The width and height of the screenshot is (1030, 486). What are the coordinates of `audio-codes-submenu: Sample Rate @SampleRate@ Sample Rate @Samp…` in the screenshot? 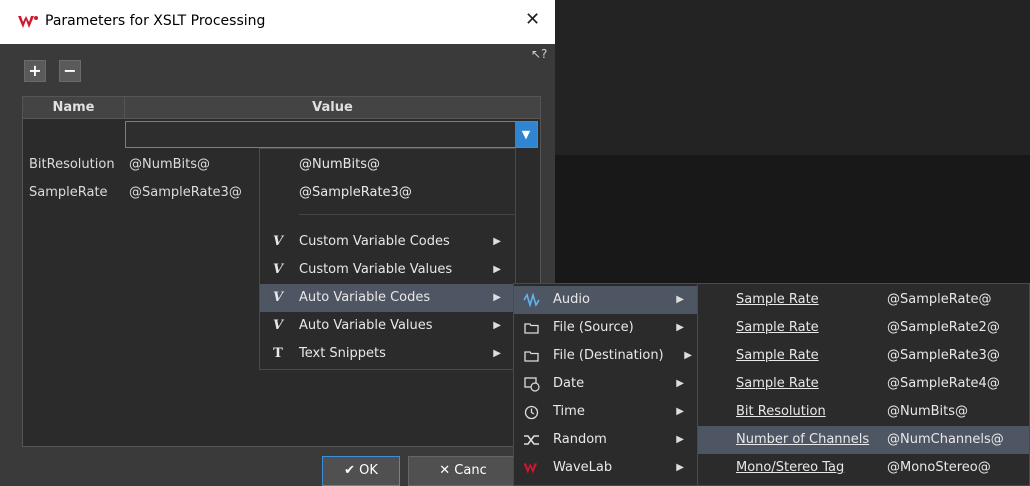 It's located at (863, 384).